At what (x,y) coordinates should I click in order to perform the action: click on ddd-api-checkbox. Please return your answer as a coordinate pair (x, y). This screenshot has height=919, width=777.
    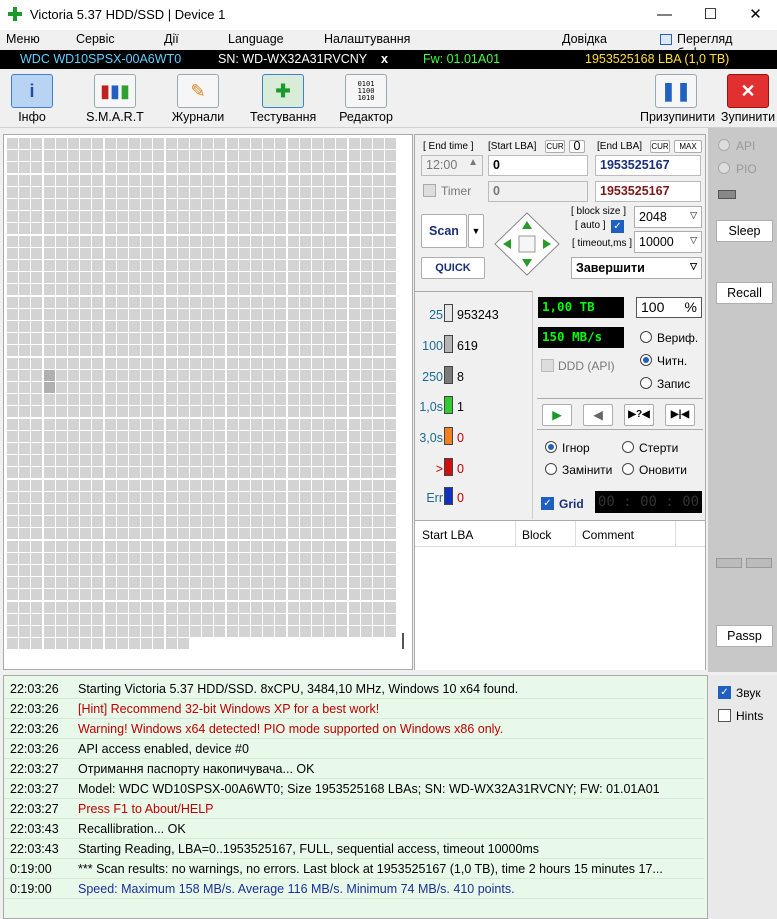
    Looking at the image, I should click on (547, 365).